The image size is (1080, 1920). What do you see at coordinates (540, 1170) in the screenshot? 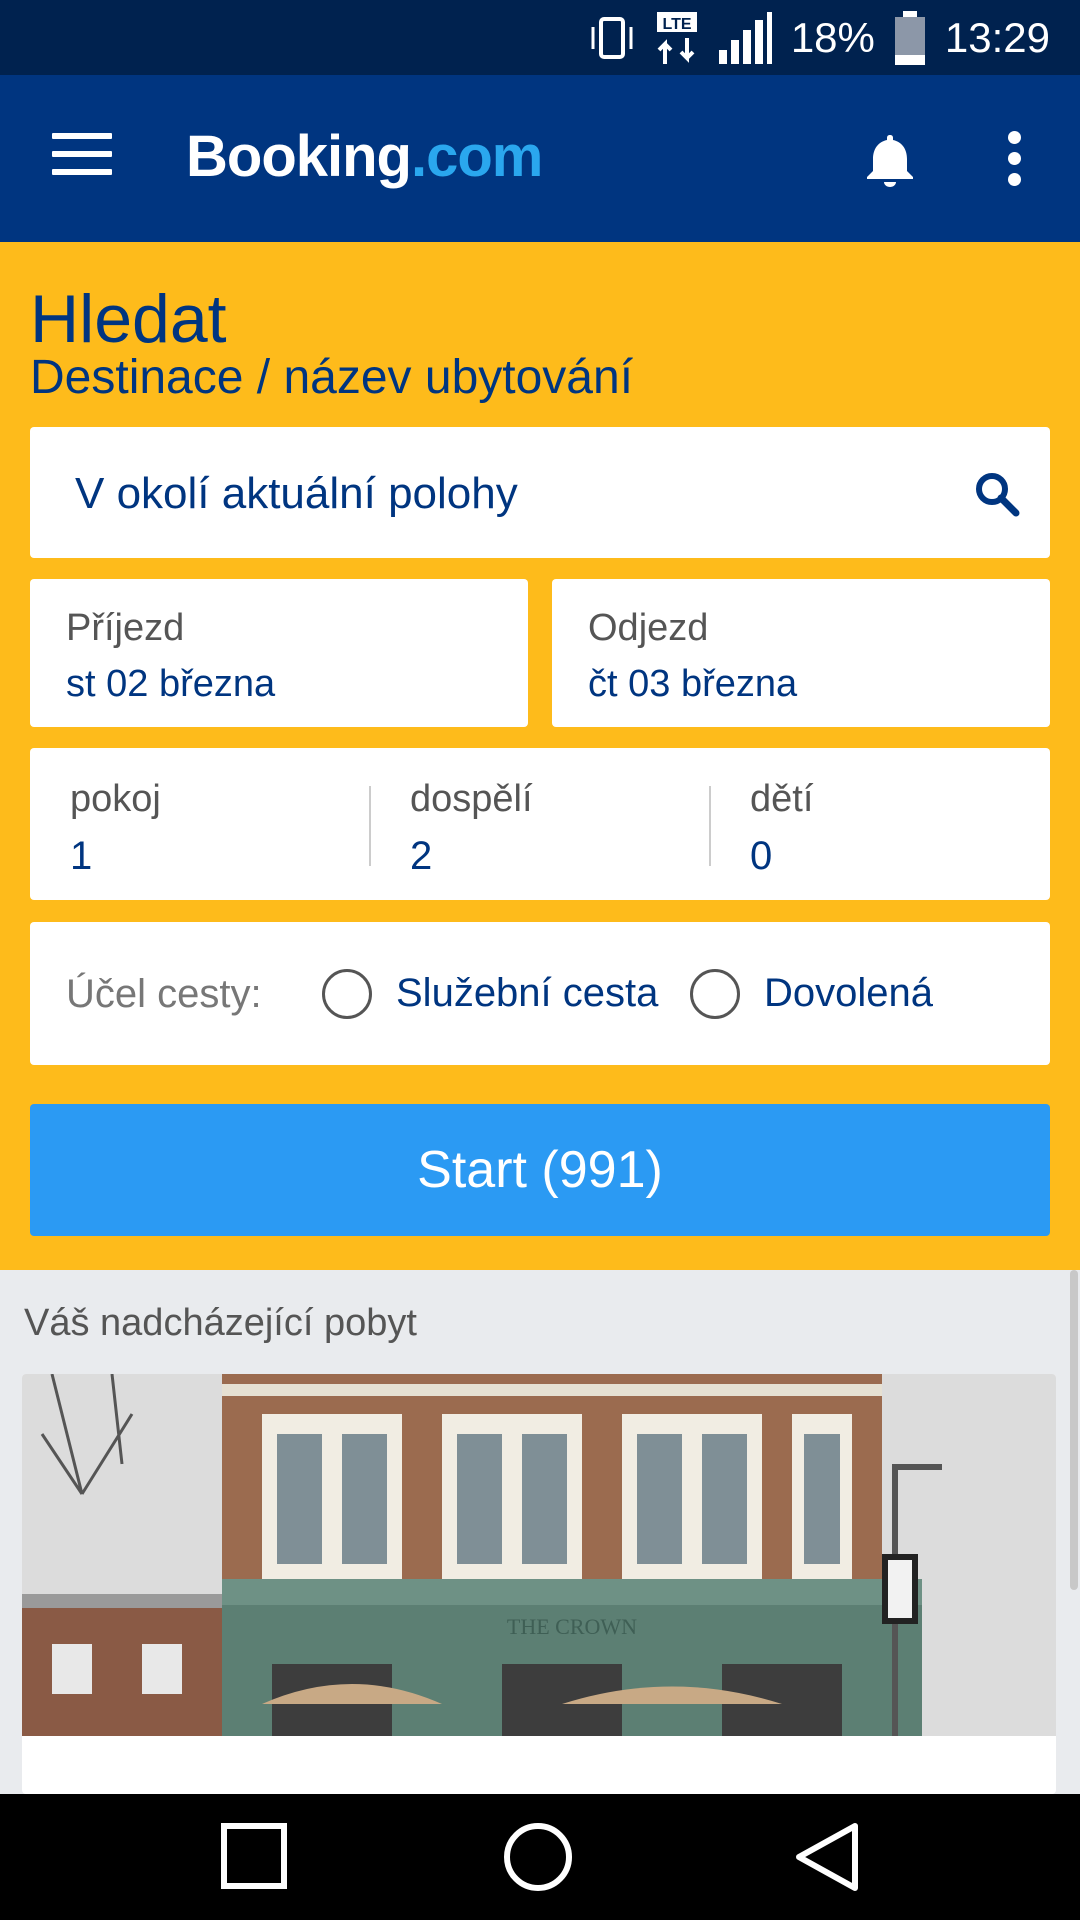
I see `start-search-button: Start (991)` at bounding box center [540, 1170].